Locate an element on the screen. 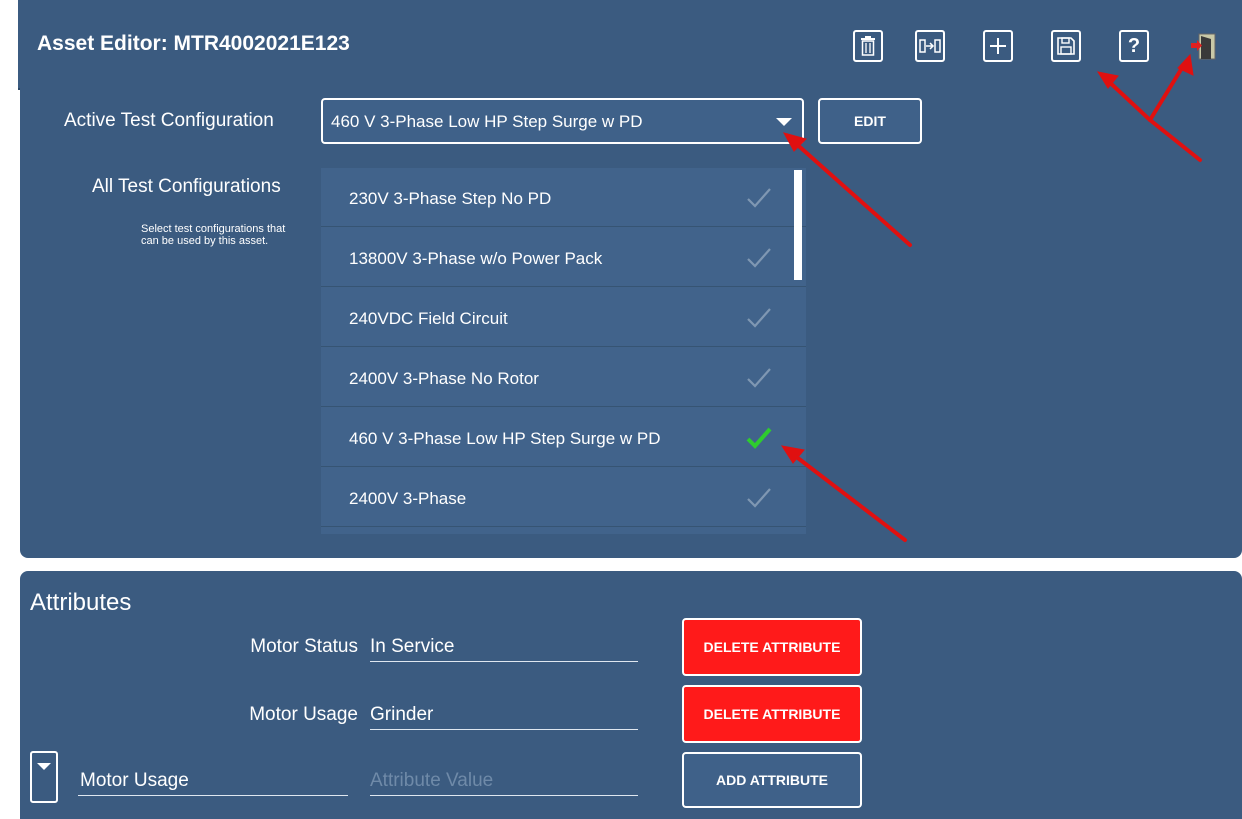 Image resolution: width=1242 pixels, height=819 pixels. copy-asset-button is located at coordinates (930, 46).